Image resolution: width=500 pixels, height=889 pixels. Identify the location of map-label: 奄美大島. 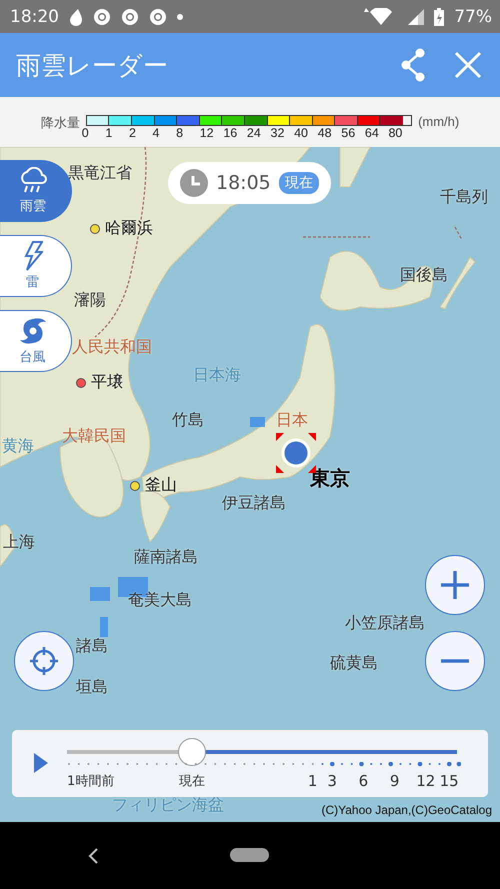
(160, 600).